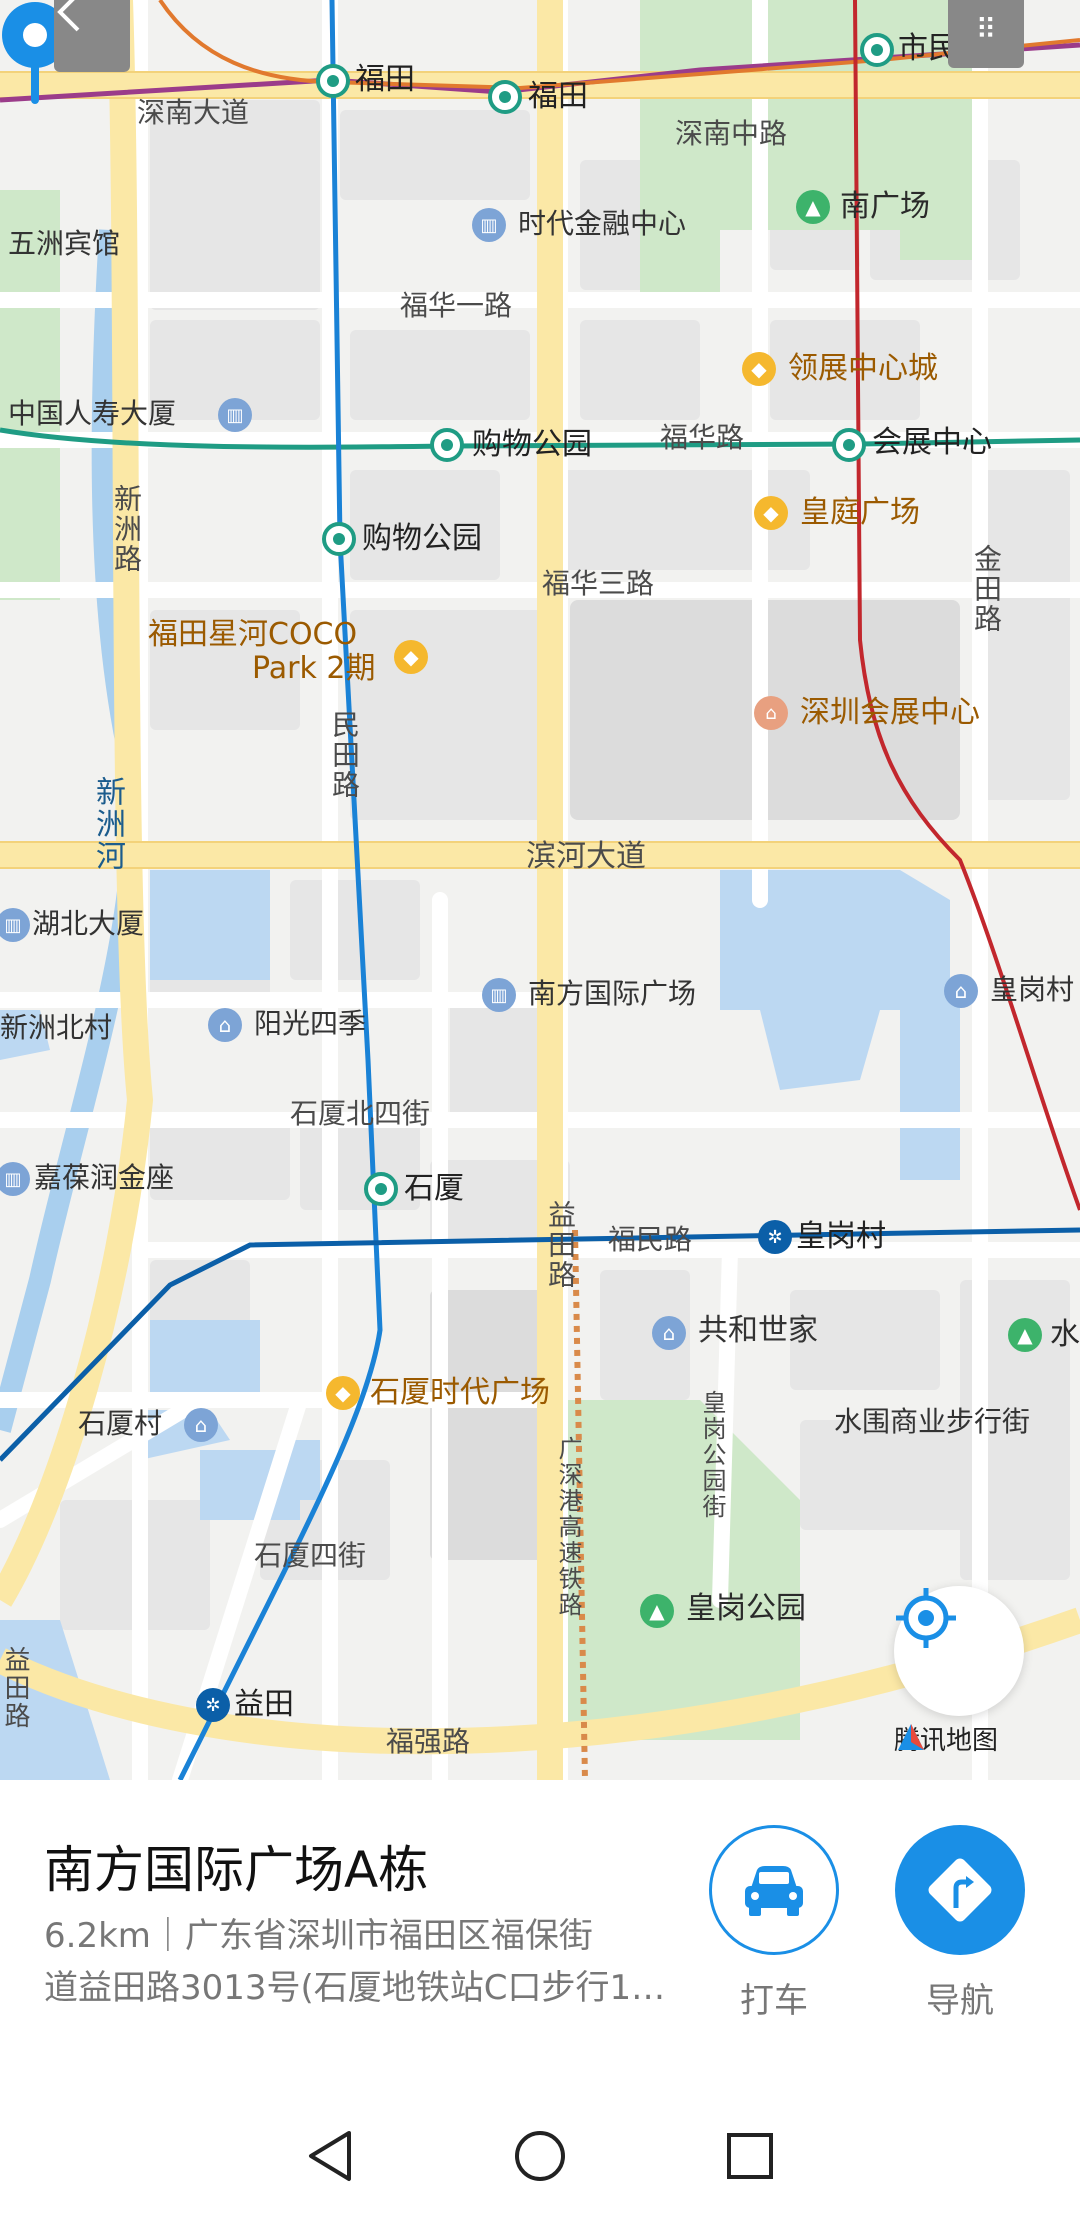  Describe the element at coordinates (126, 529) in the screenshot. I see `label-xinzhou-lu: 新洲路` at that location.